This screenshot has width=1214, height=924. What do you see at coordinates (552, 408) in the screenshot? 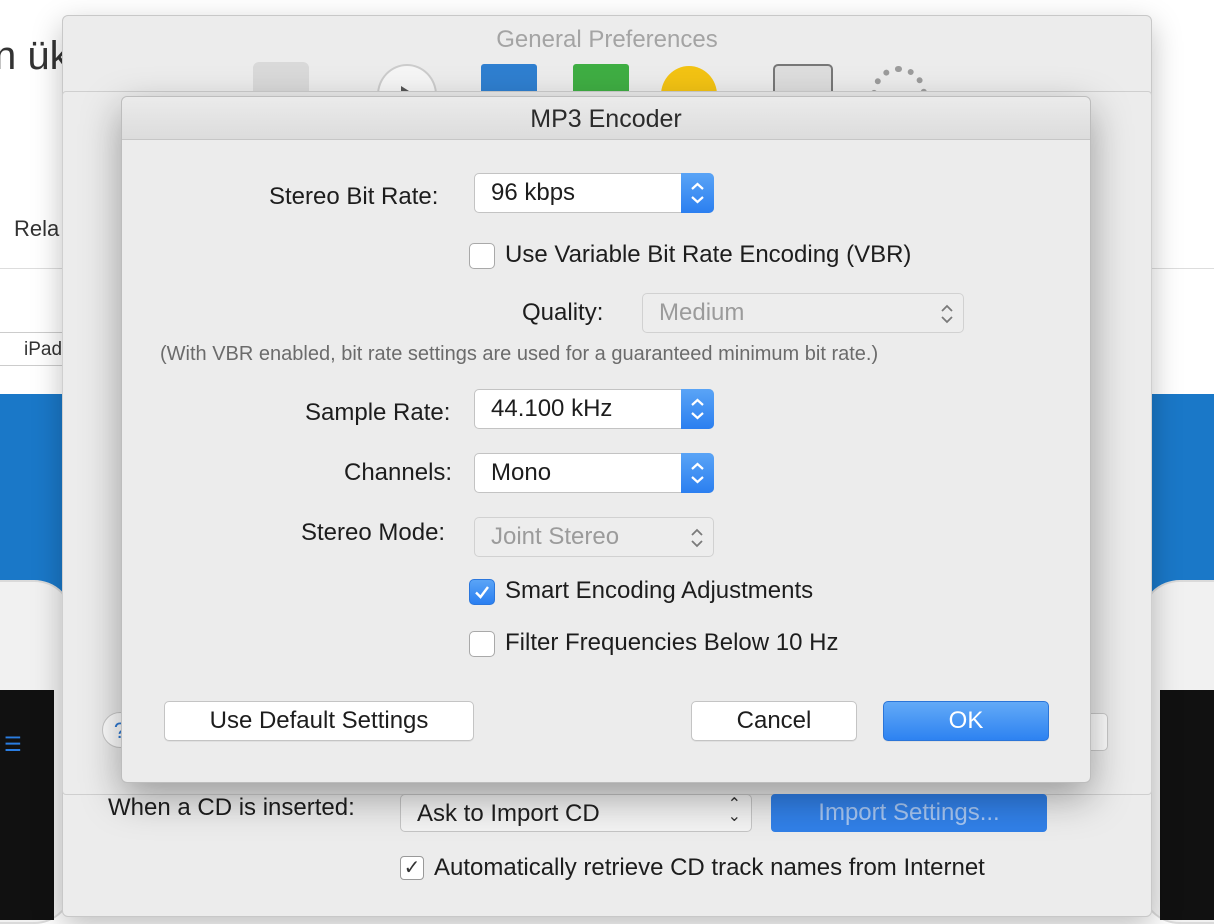
I see `sample-rate-value: 44.100 kHz` at bounding box center [552, 408].